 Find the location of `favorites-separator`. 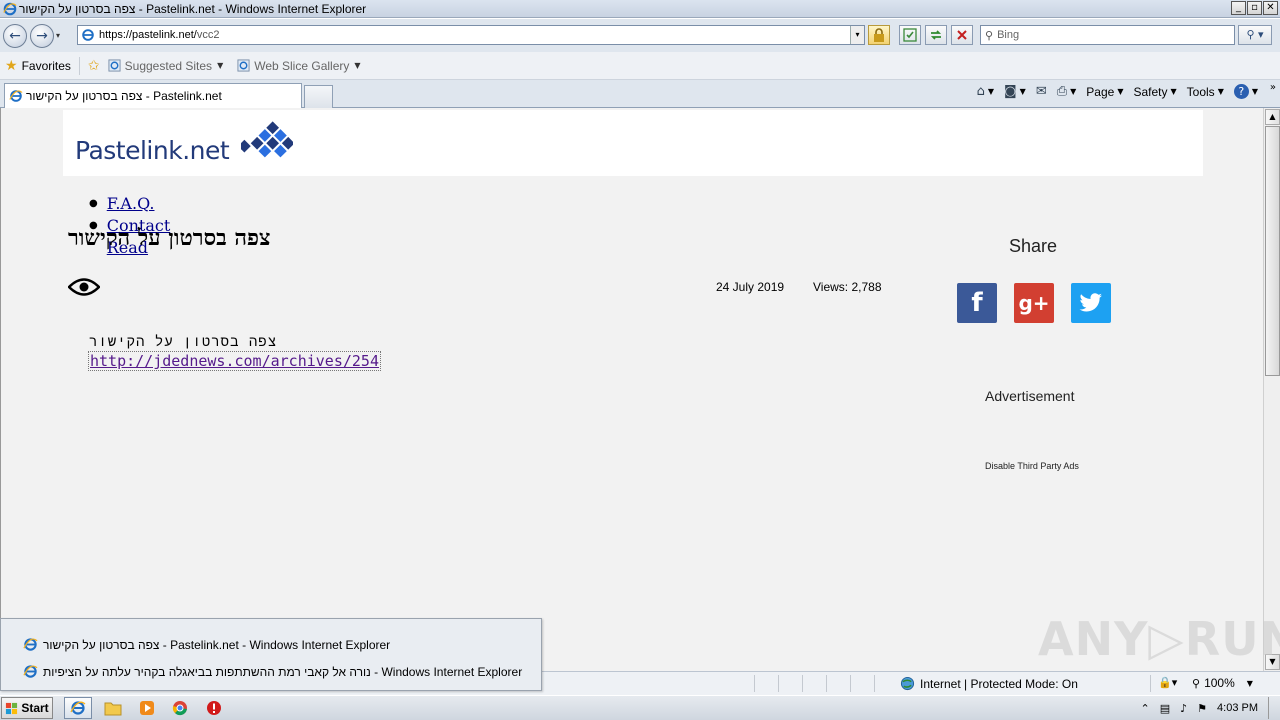

favorites-separator is located at coordinates (79, 65).